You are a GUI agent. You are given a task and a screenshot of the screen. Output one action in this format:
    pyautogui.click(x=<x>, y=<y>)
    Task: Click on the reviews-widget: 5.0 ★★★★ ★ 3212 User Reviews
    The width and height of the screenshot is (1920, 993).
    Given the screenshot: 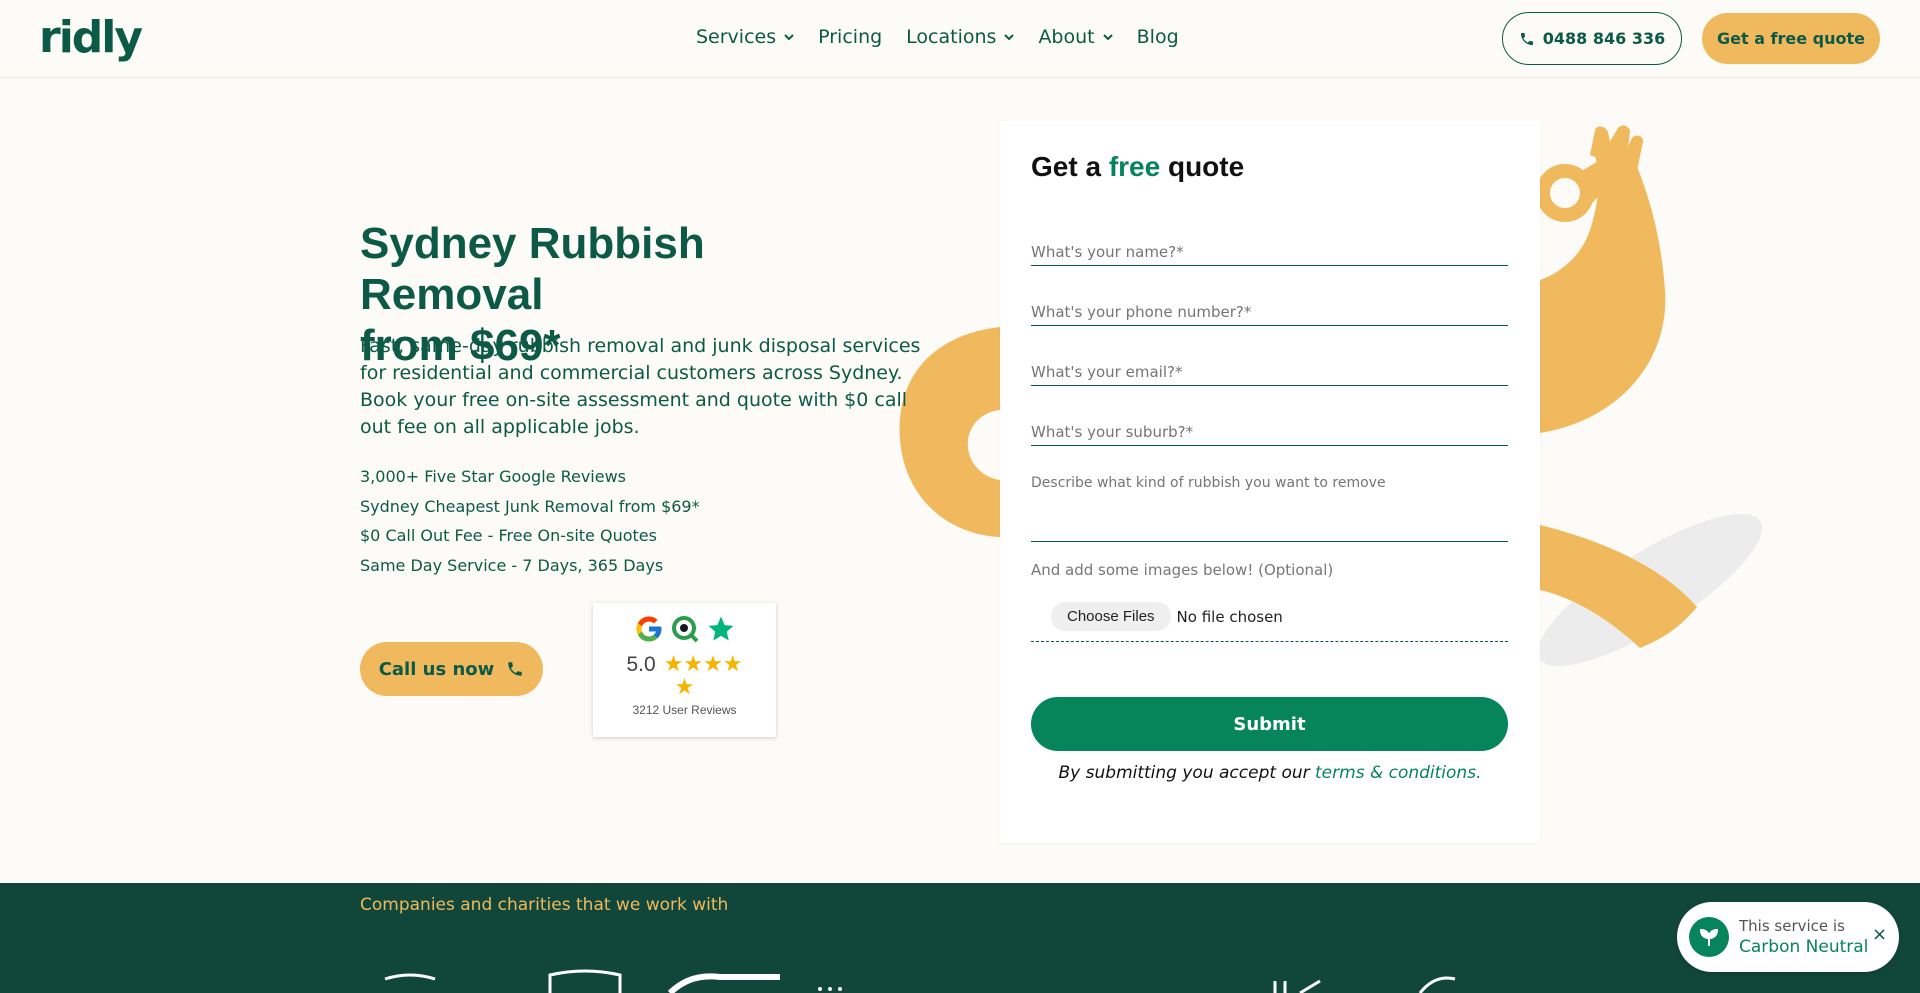 What is the action you would take?
    pyautogui.click(x=684, y=670)
    